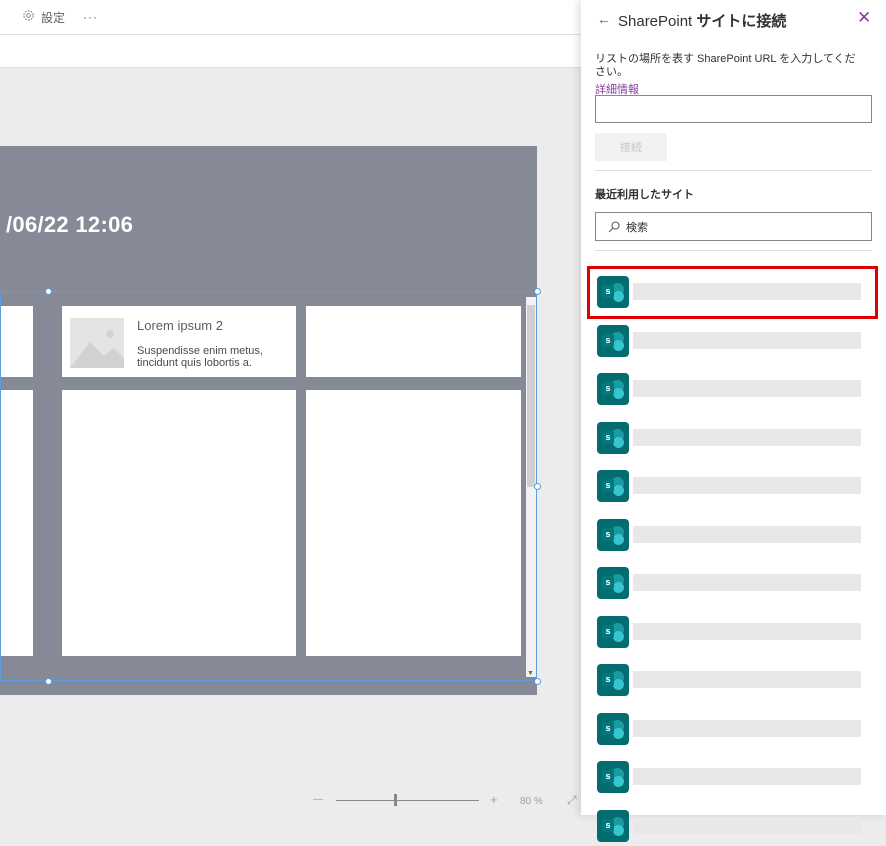 The height and width of the screenshot is (846, 886). What do you see at coordinates (295, 801) in the screenshot?
I see `status-bar: — + 80 % ⤢` at bounding box center [295, 801].